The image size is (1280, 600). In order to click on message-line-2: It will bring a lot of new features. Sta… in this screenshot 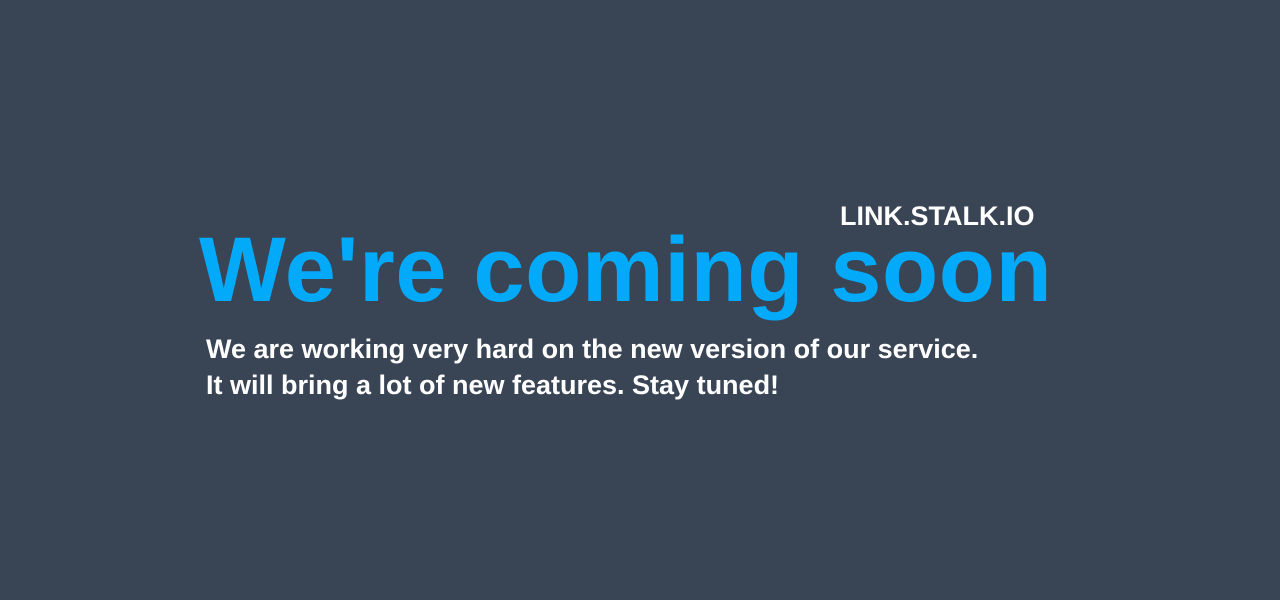, I will do `click(493, 385)`.